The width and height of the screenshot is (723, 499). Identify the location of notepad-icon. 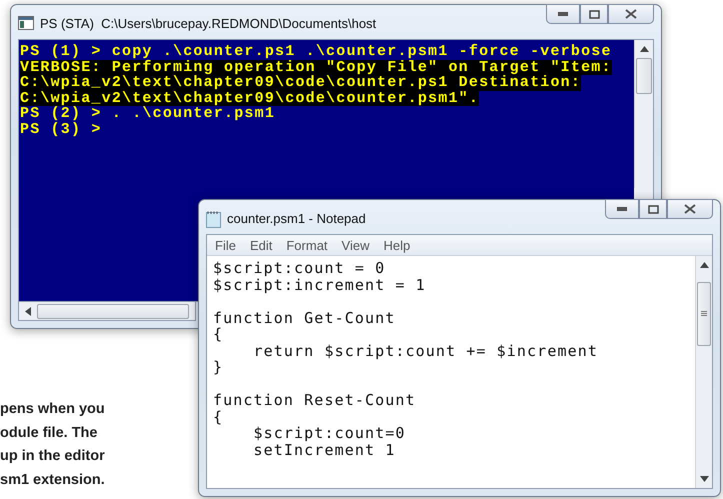
(213, 219).